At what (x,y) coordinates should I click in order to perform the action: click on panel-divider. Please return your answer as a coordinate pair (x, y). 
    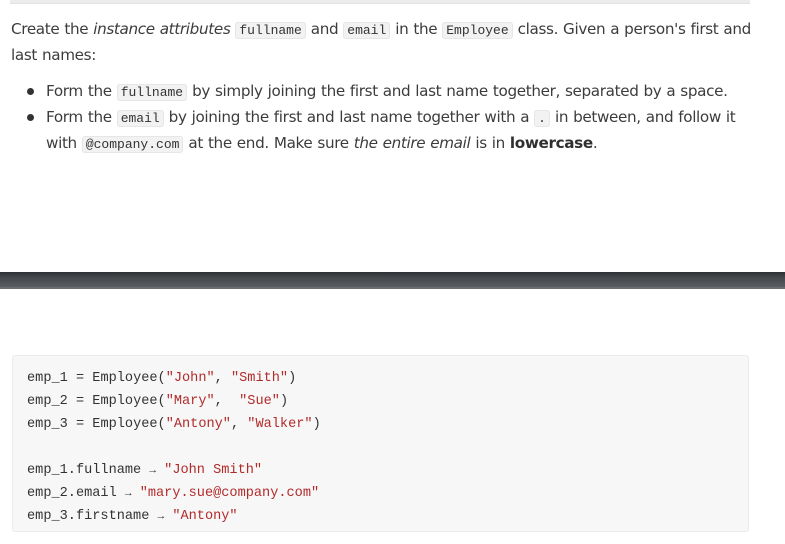
    Looking at the image, I should click on (392, 280).